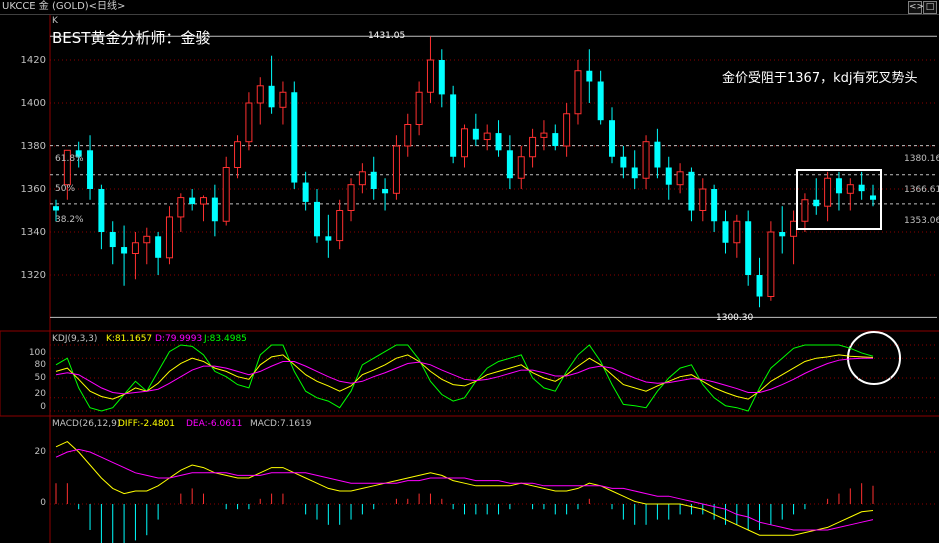  I want to click on fib-618-value: 1380.16, so click(921, 159).